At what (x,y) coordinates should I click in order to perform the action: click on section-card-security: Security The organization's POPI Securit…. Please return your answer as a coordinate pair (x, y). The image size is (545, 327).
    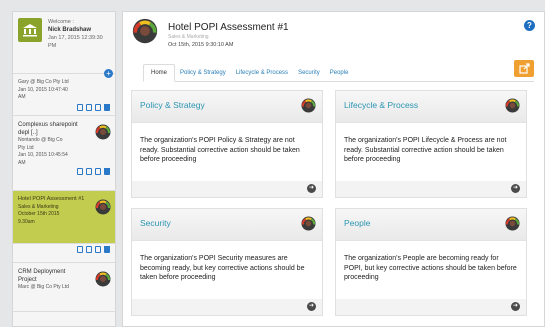
    Looking at the image, I should click on (227, 262).